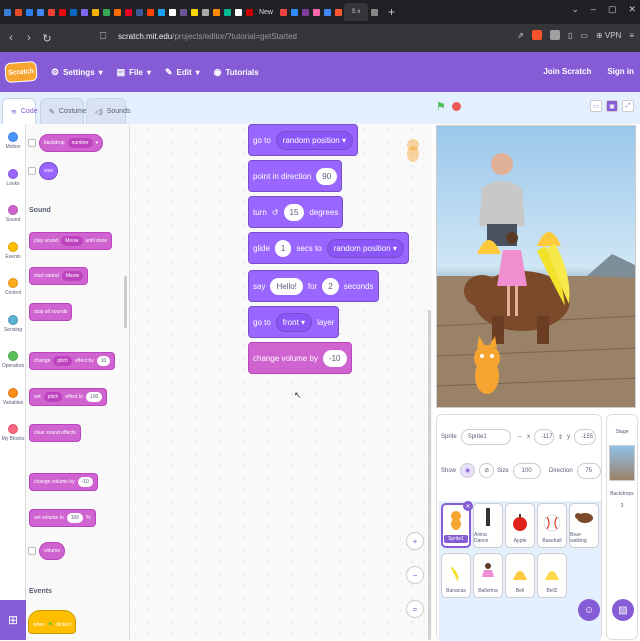 This screenshot has height=641, width=640. I want to click on script-block-point-in-direction: point in direction 90, so click(295, 176).